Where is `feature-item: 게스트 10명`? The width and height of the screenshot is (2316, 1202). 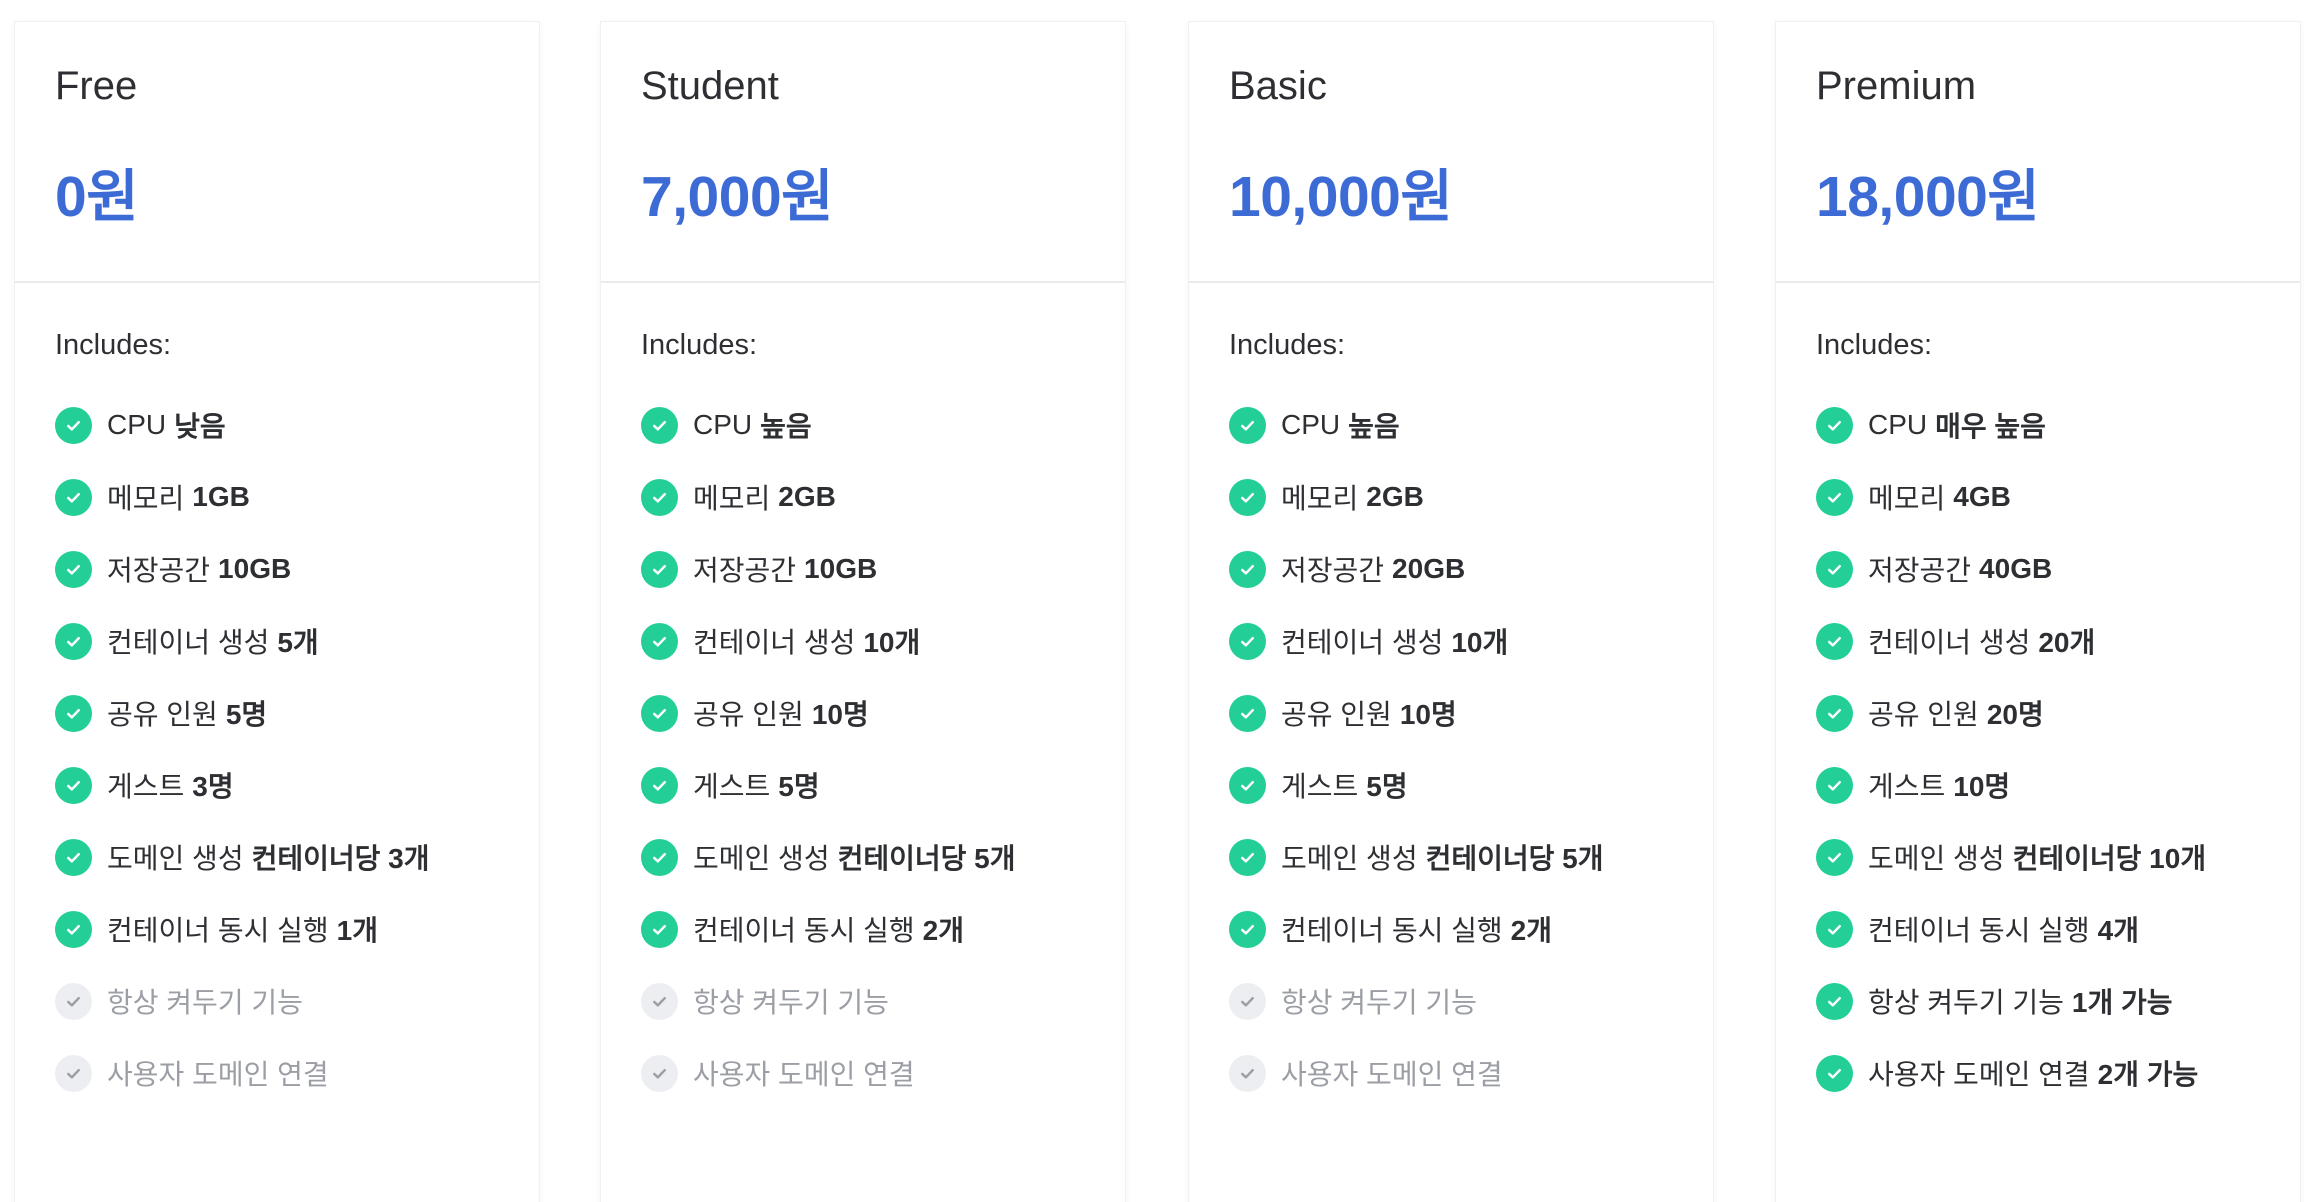 feature-item: 게스트 10명 is located at coordinates (2038, 785).